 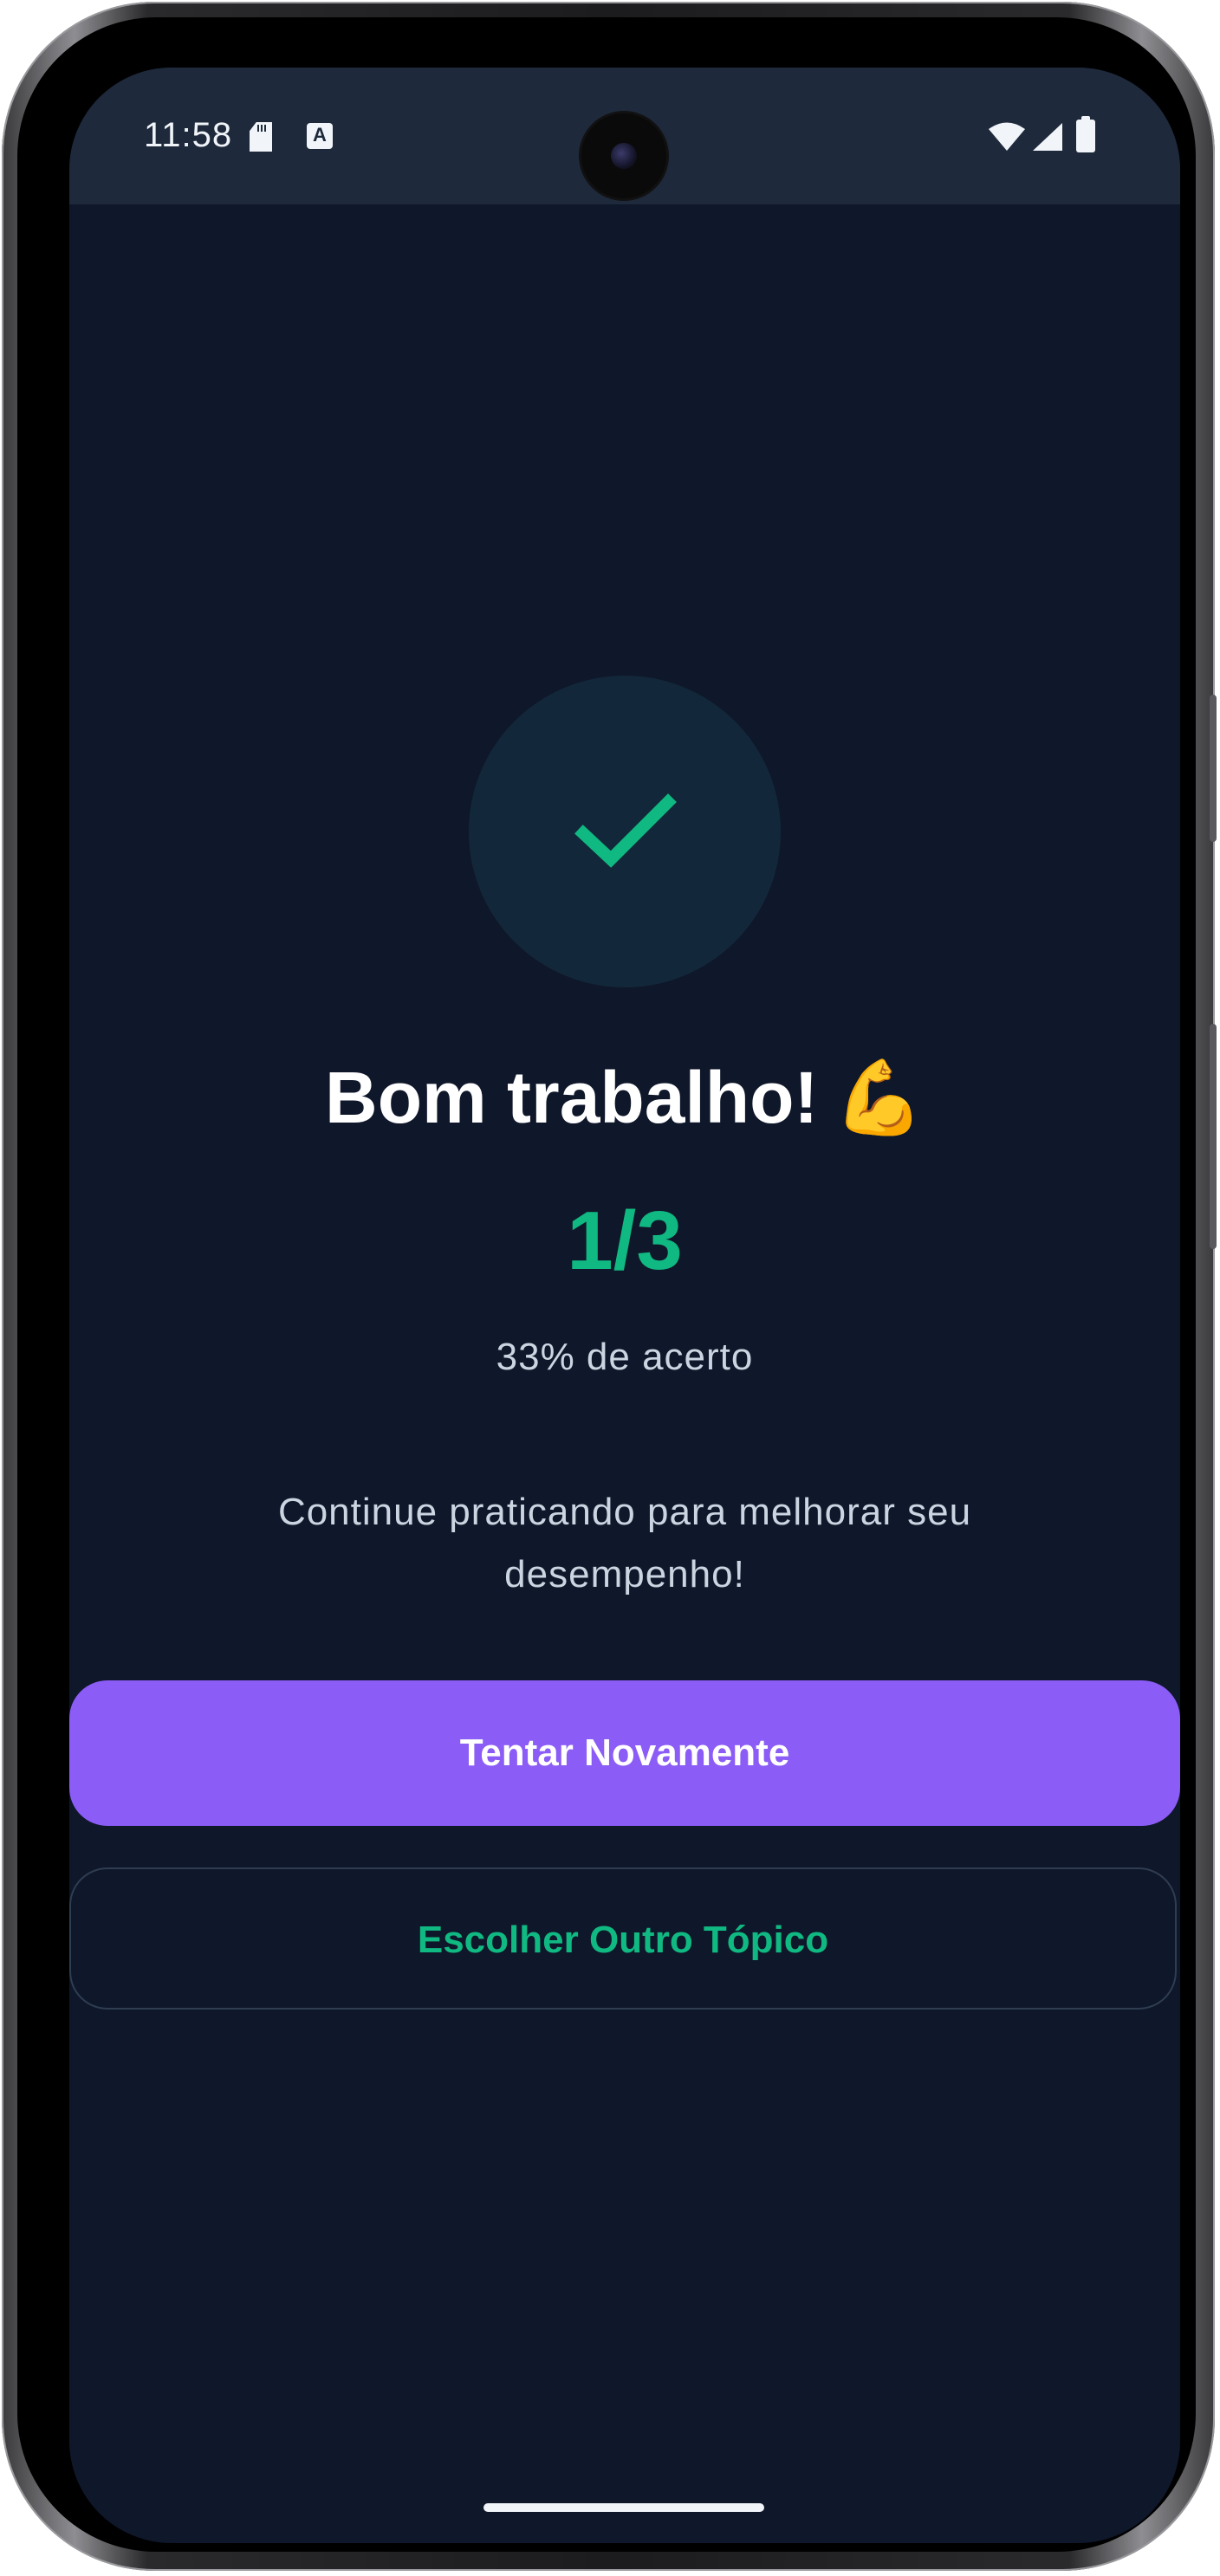 What do you see at coordinates (1047, 137) in the screenshot?
I see `signal-icon` at bounding box center [1047, 137].